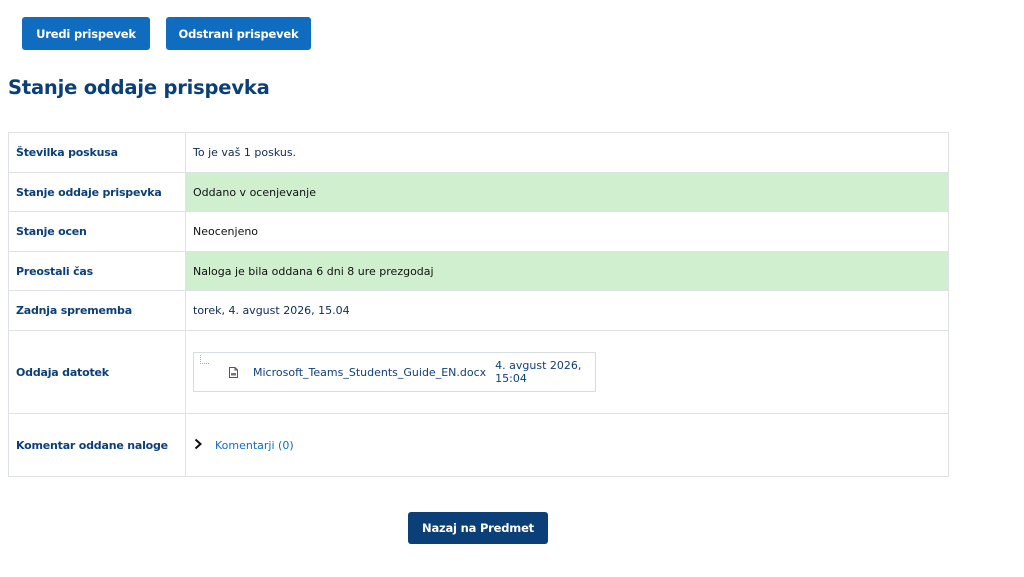 The height and width of the screenshot is (577, 1024). Describe the element at coordinates (538, 372) in the screenshot. I see `file-date: 4. avgust 2026, 15:04` at that location.